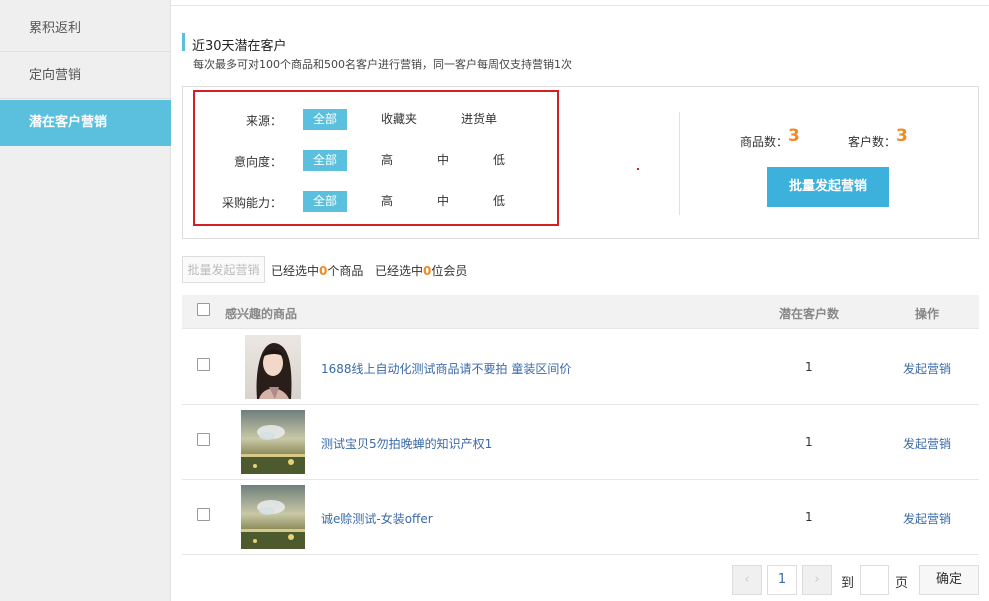  What do you see at coordinates (848, 583) in the screenshot?
I see `goto-label: 到` at bounding box center [848, 583].